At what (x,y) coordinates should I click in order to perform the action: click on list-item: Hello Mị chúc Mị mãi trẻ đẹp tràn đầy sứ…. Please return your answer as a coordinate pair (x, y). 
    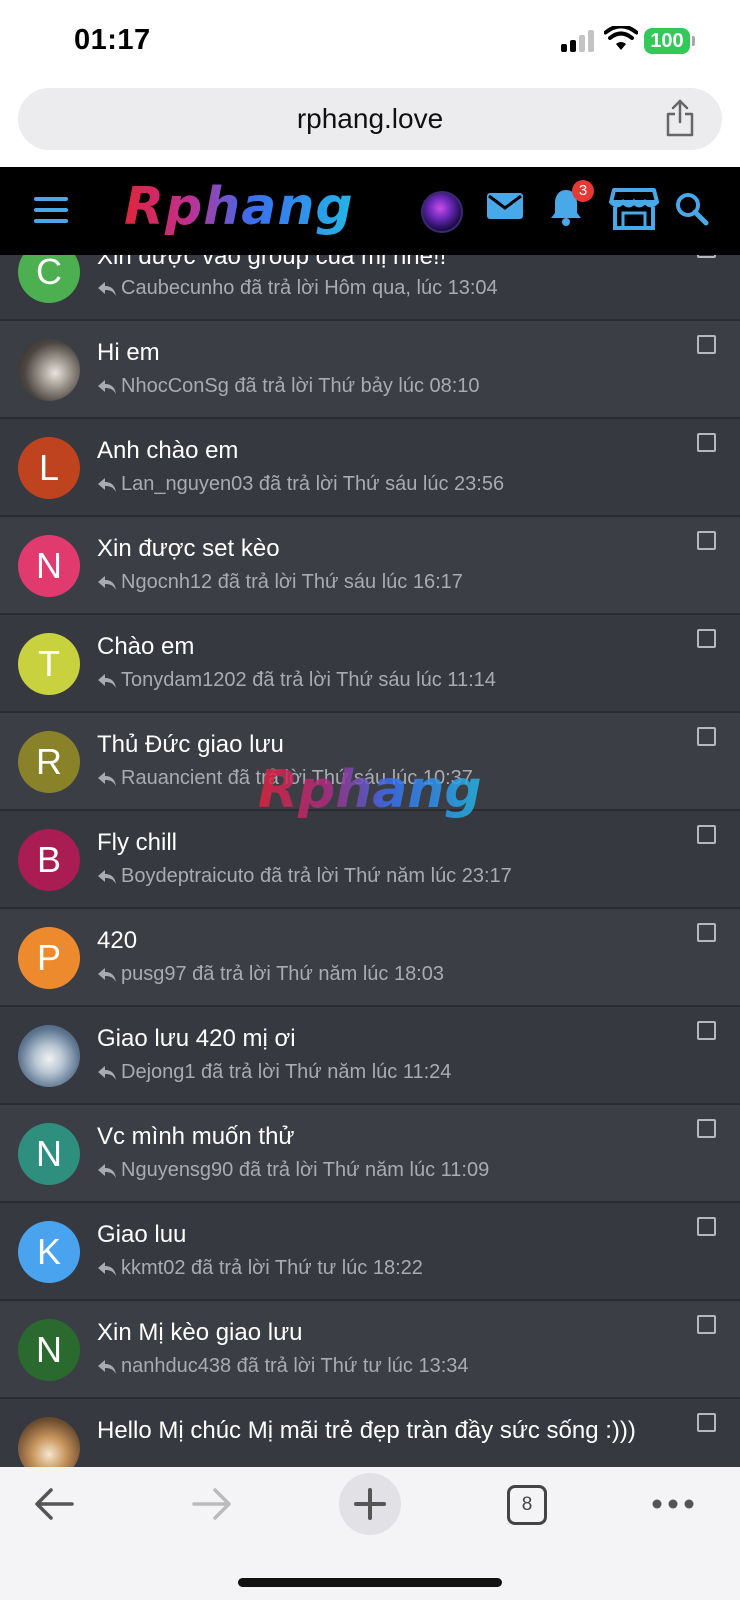
    Looking at the image, I should click on (370, 1433).